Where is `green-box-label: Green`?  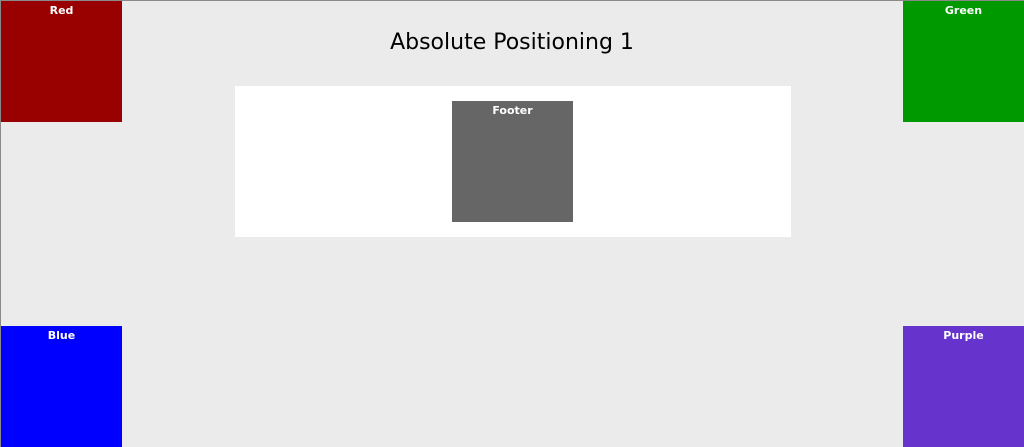 green-box-label: Green is located at coordinates (963, 10).